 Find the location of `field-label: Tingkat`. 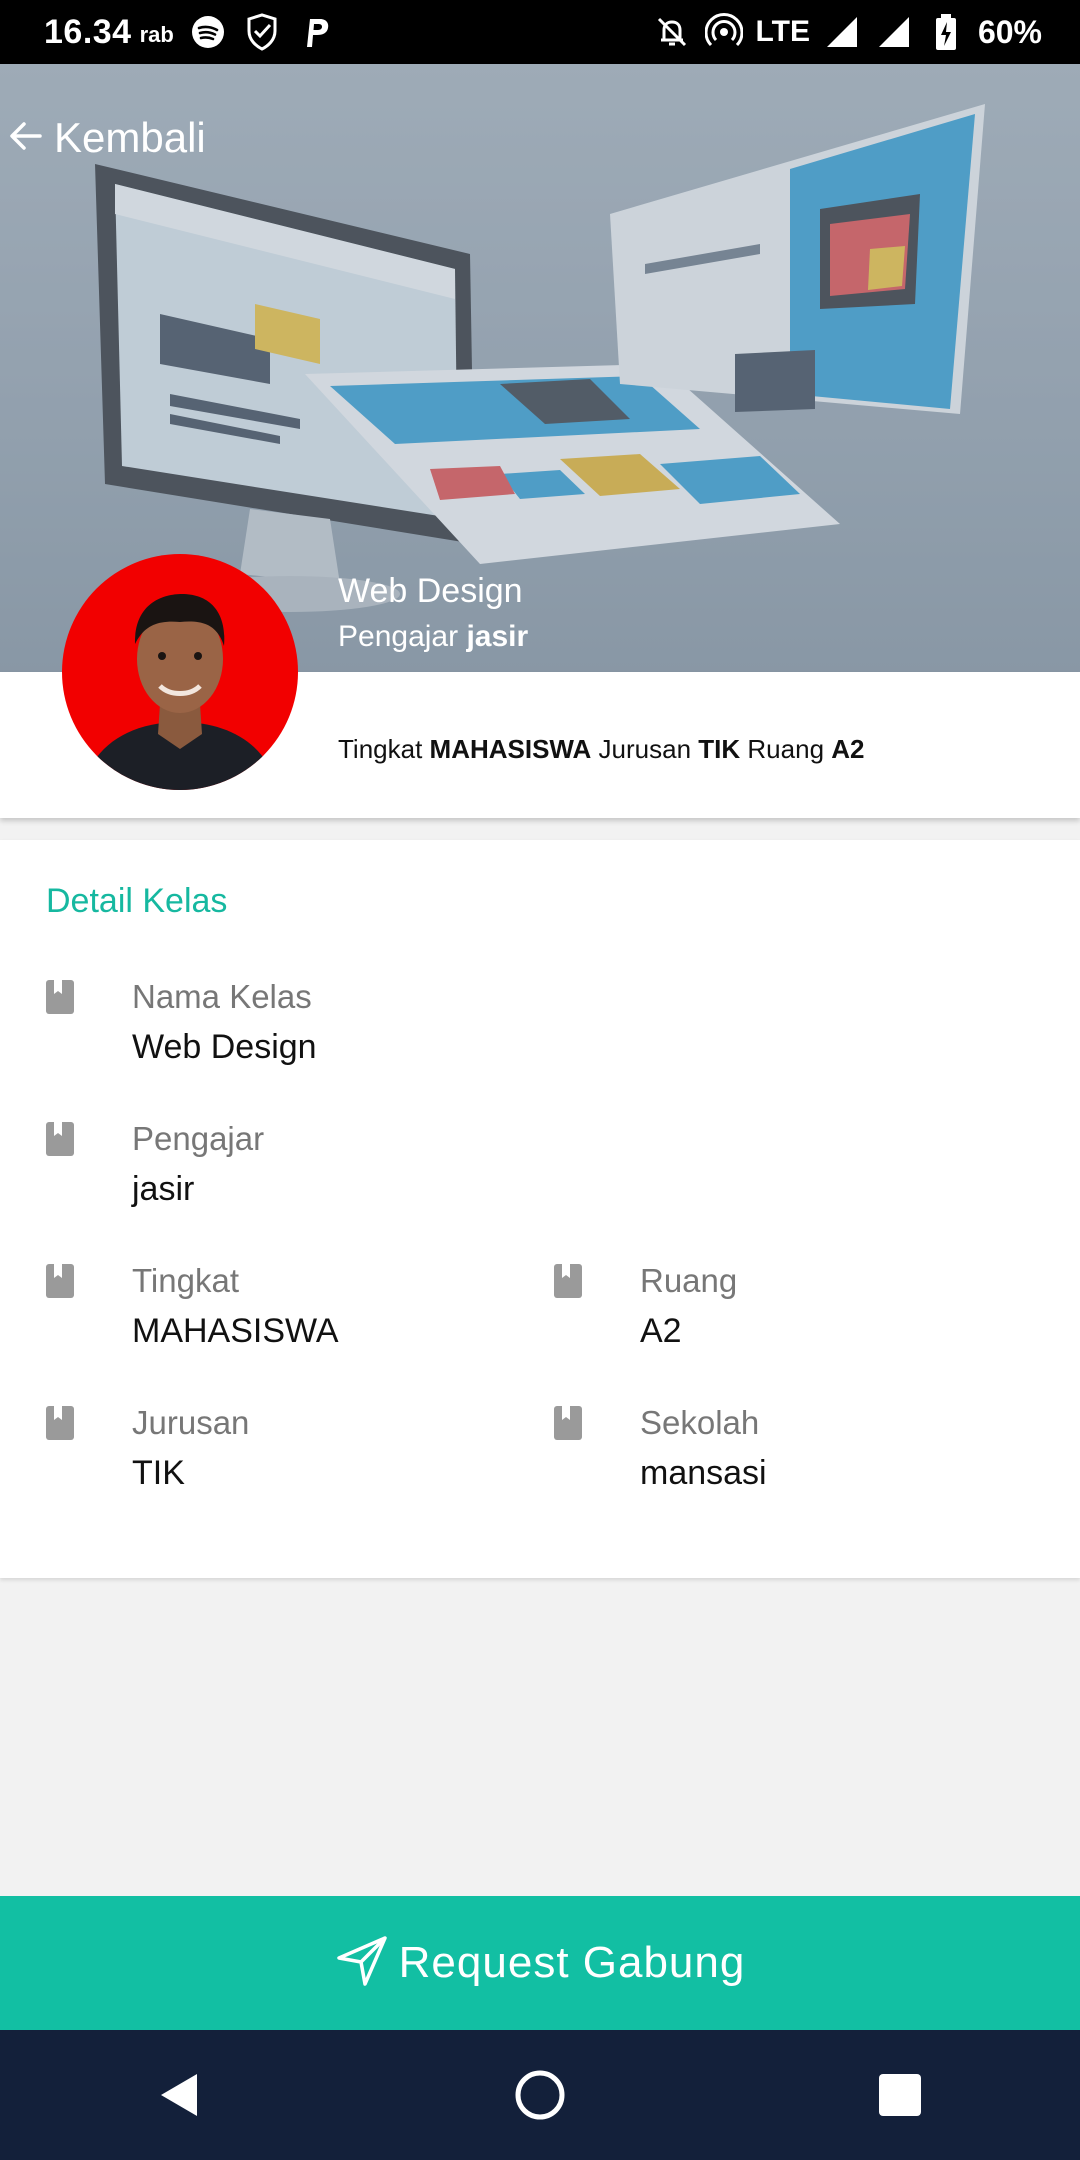

field-label: Tingkat is located at coordinates (185, 1280).